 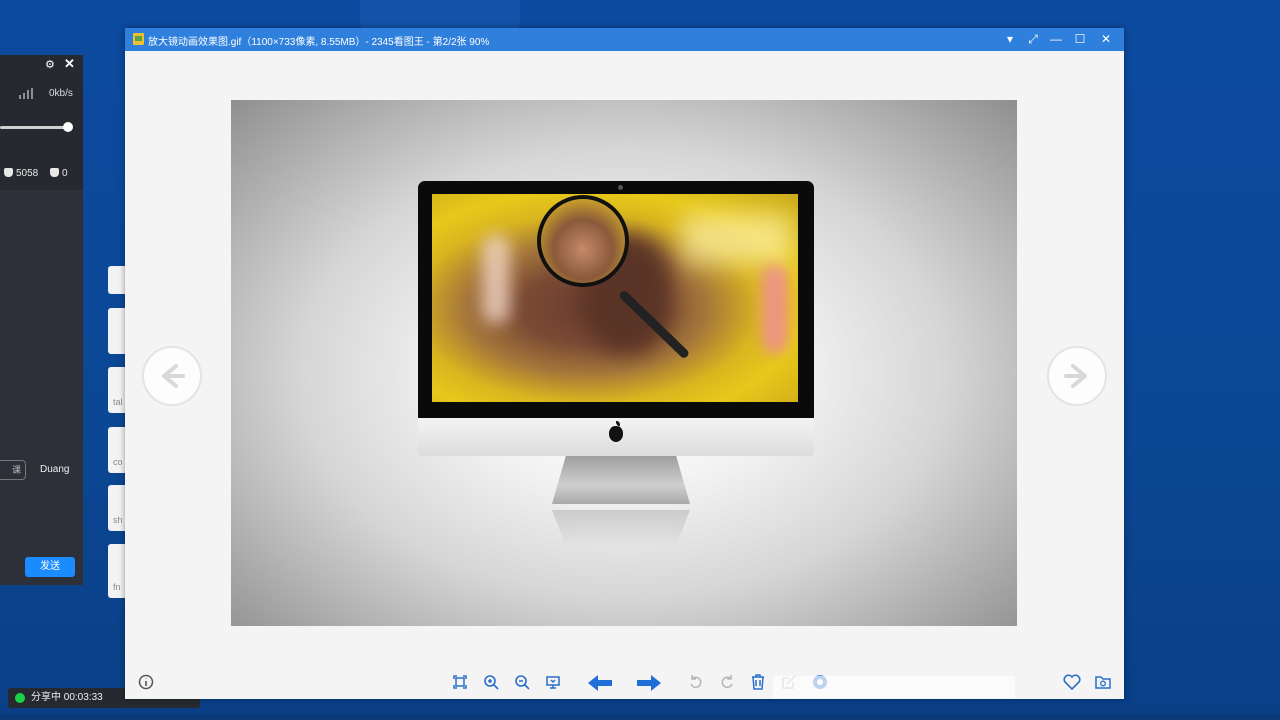 I want to click on previous-image-button, so click(x=172, y=376).